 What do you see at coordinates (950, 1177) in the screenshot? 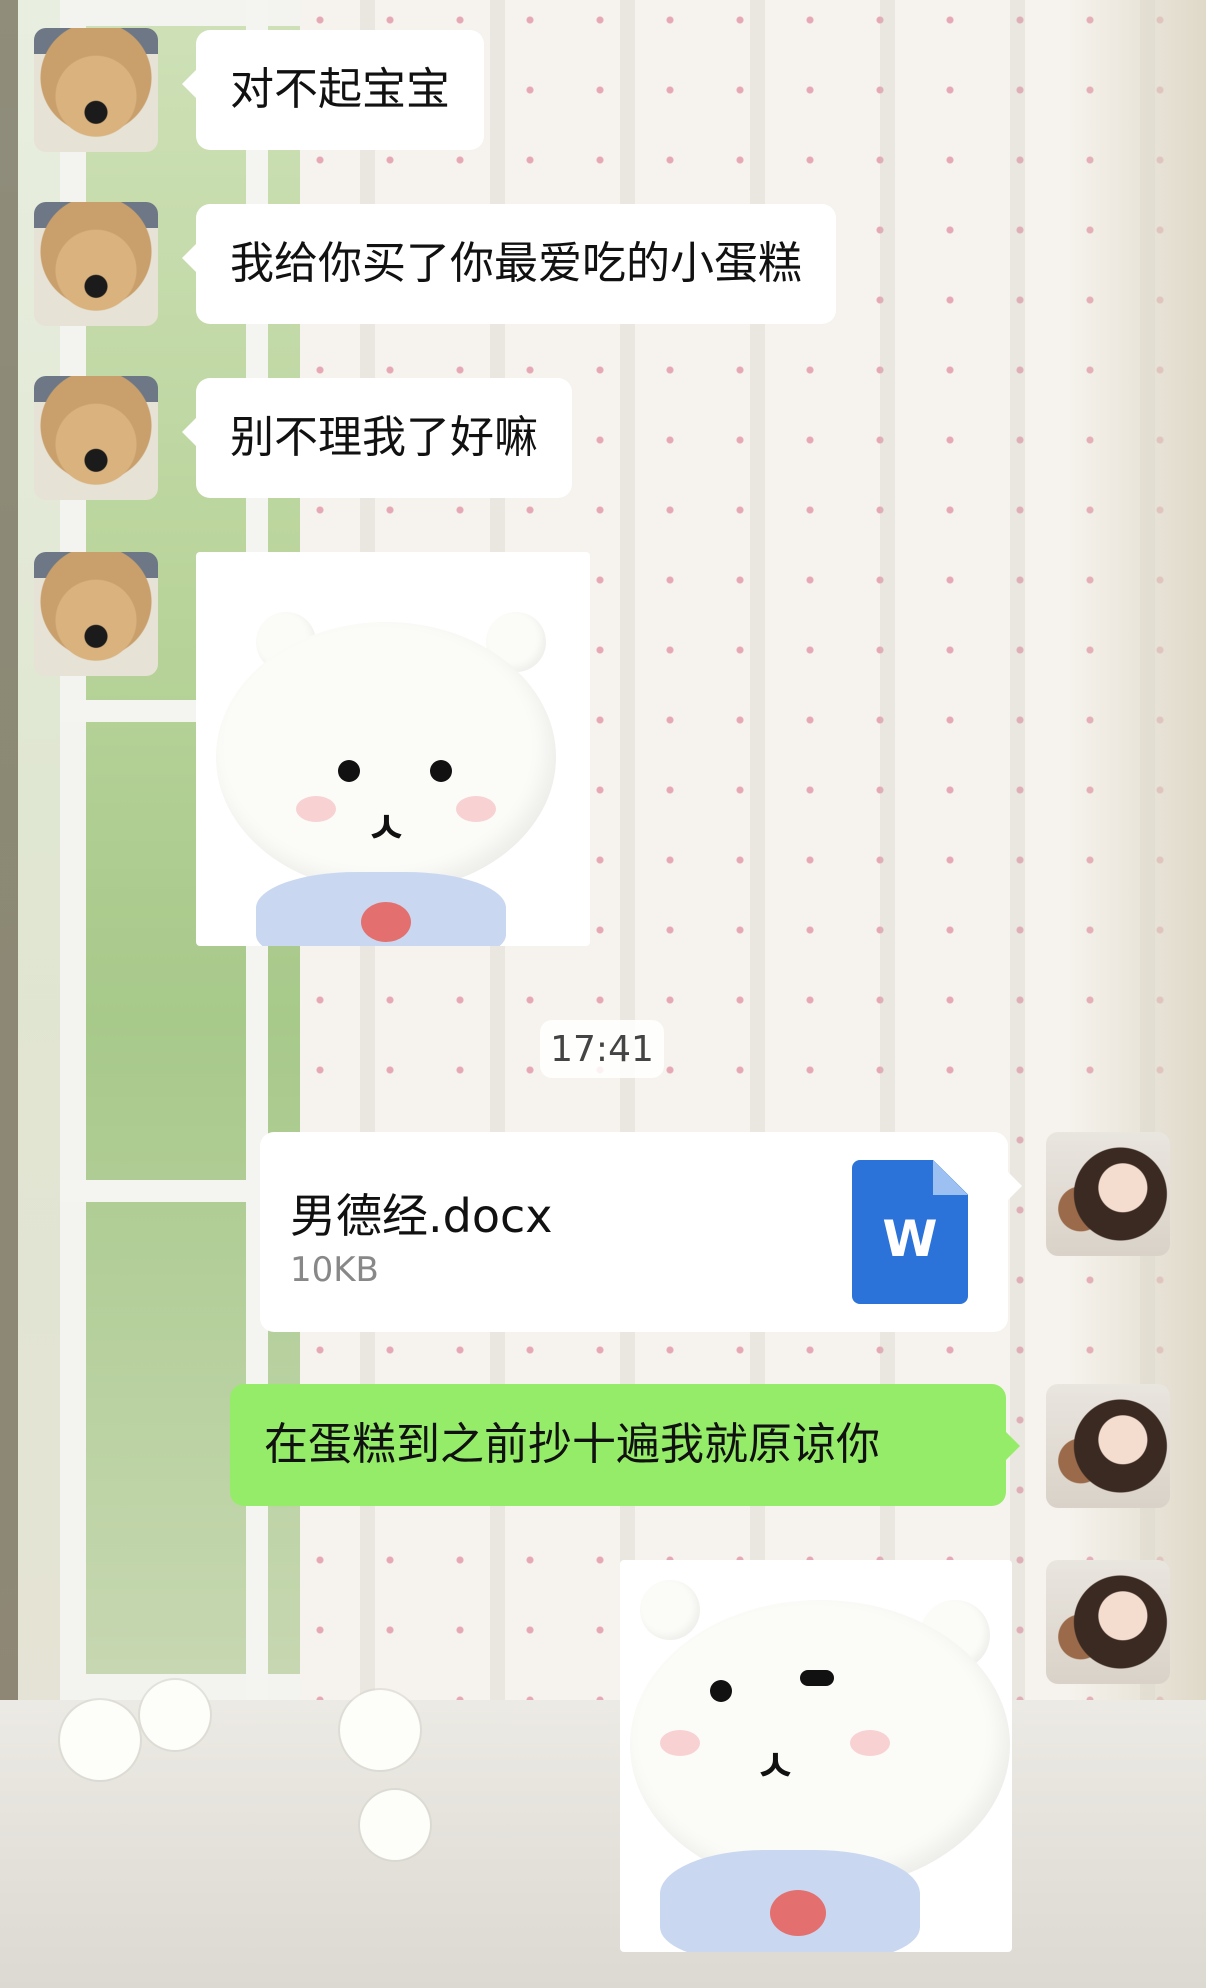
I see `word-doc-fold` at bounding box center [950, 1177].